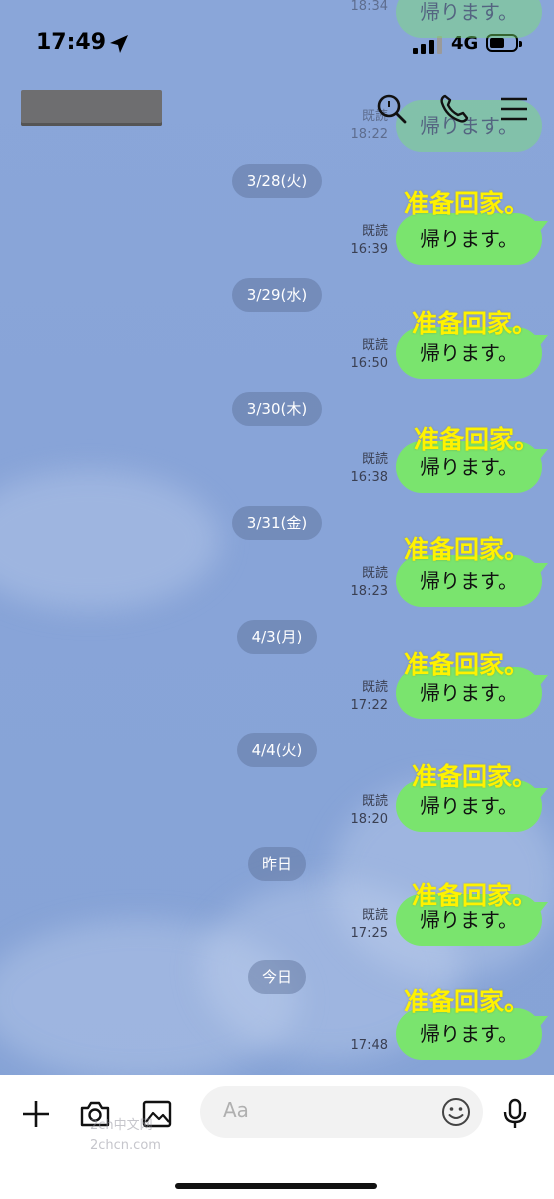 The height and width of the screenshot is (1199, 554). I want to click on date-separator: 3/31(金), so click(277, 523).